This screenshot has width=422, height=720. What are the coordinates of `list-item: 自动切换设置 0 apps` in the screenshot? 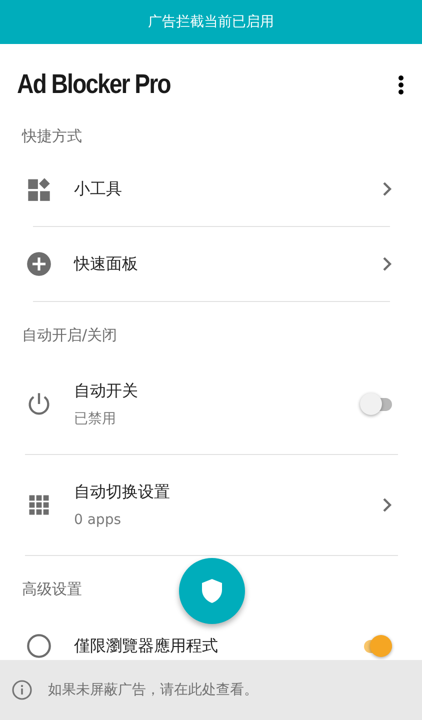 It's located at (211, 505).